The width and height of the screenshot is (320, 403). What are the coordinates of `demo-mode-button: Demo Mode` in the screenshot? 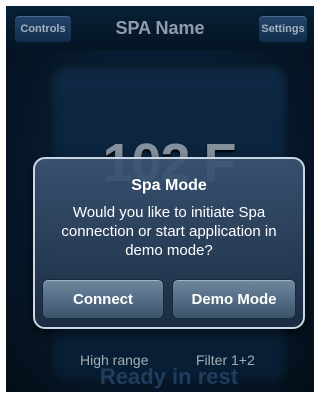 It's located at (234, 299).